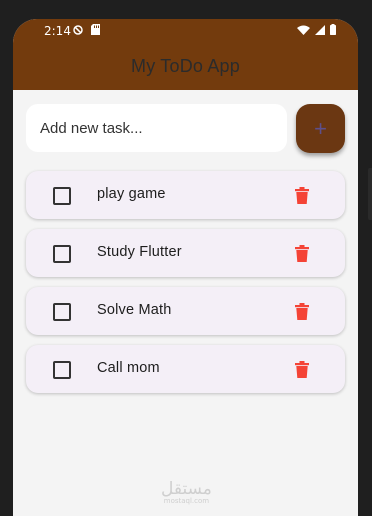  Describe the element at coordinates (333, 31) in the screenshot. I see `battery-icon` at that location.